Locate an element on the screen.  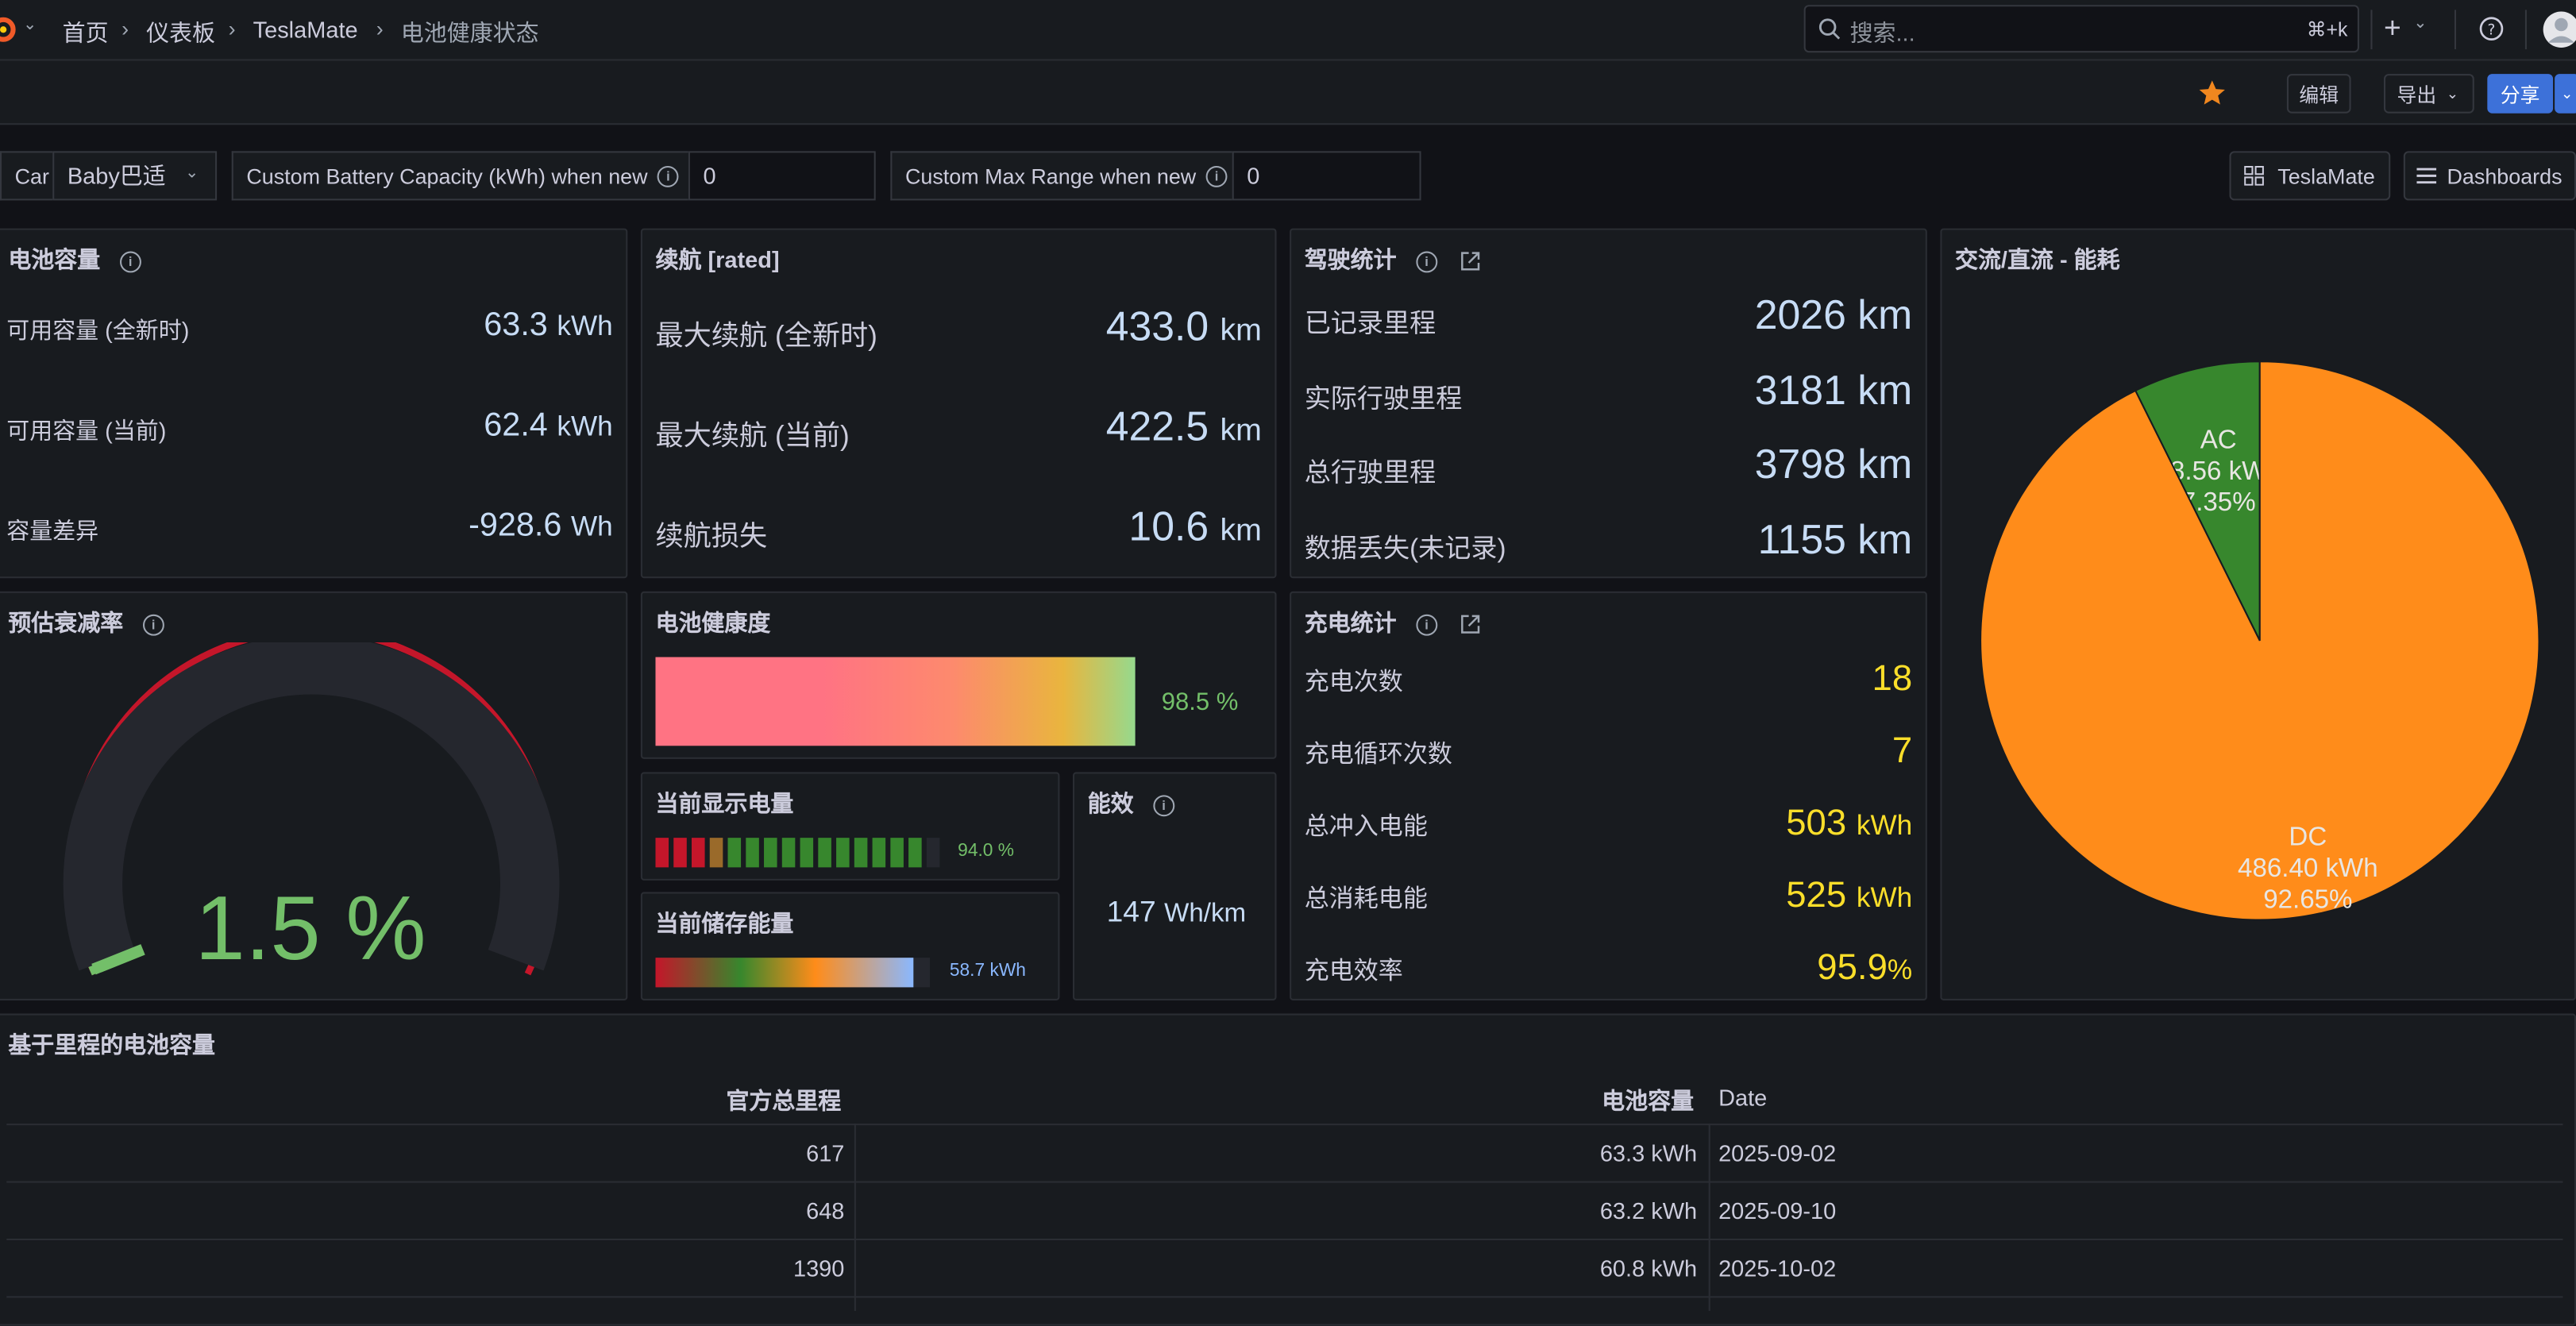
table-cell: 1390 is located at coordinates (819, 1268).